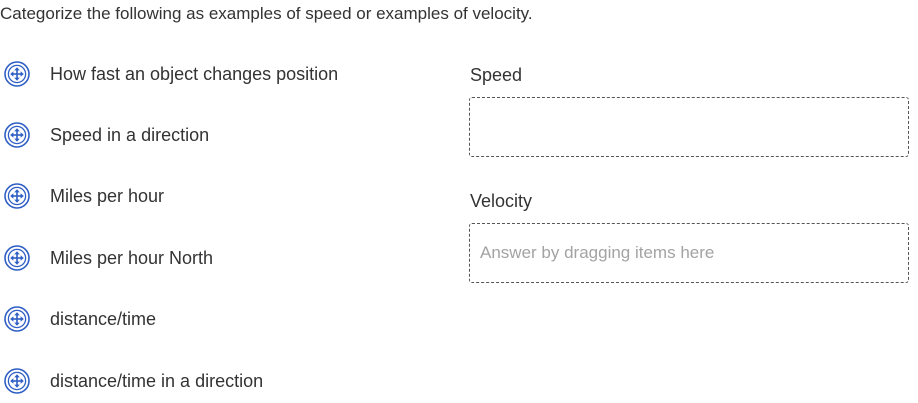 The height and width of the screenshot is (403, 918). Describe the element at coordinates (689, 127) in the screenshot. I see `speed-dropzone` at that location.